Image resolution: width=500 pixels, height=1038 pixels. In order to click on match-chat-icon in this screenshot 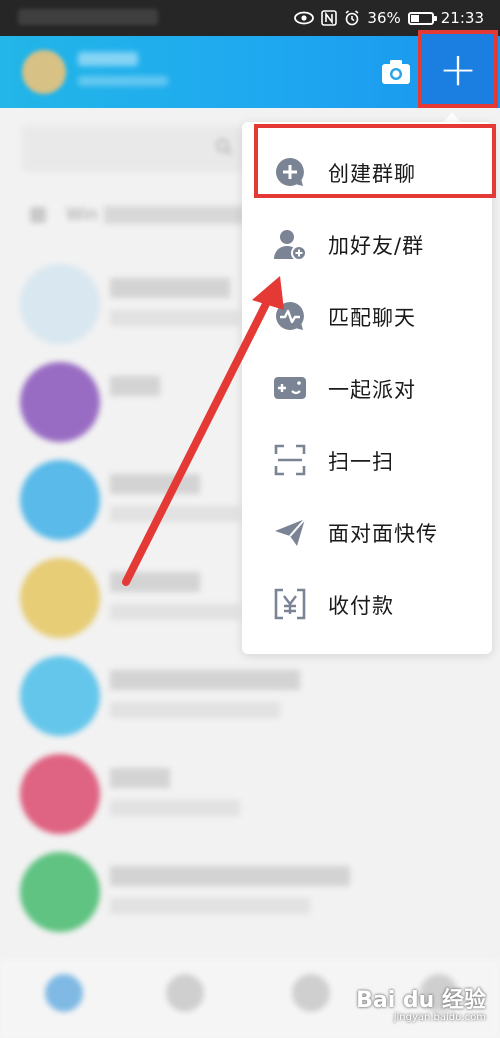, I will do `click(290, 316)`.